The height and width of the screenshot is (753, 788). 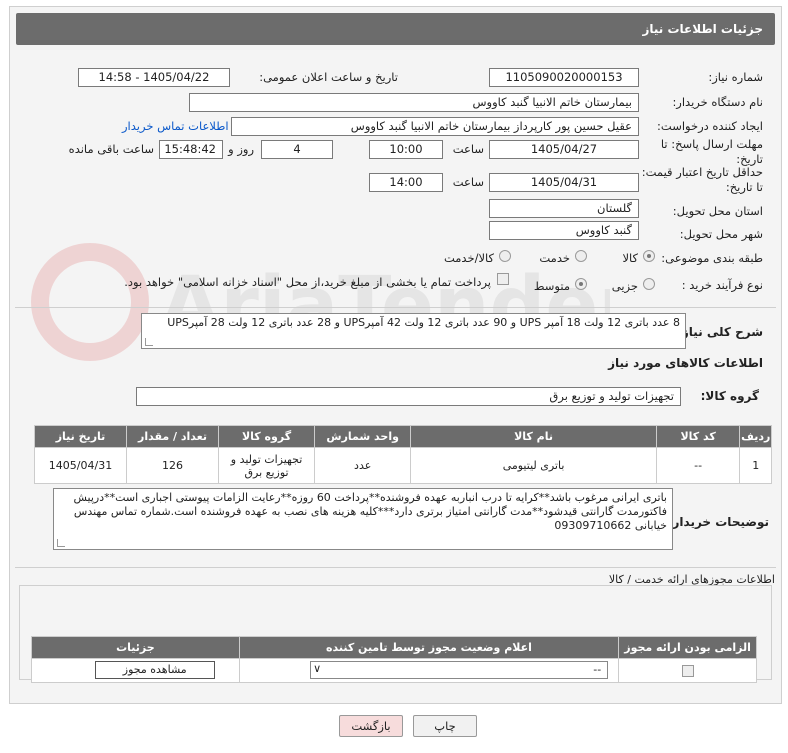 What do you see at coordinates (363, 436) in the screenshot?
I see `col-unit: واحد شمارش` at bounding box center [363, 436].